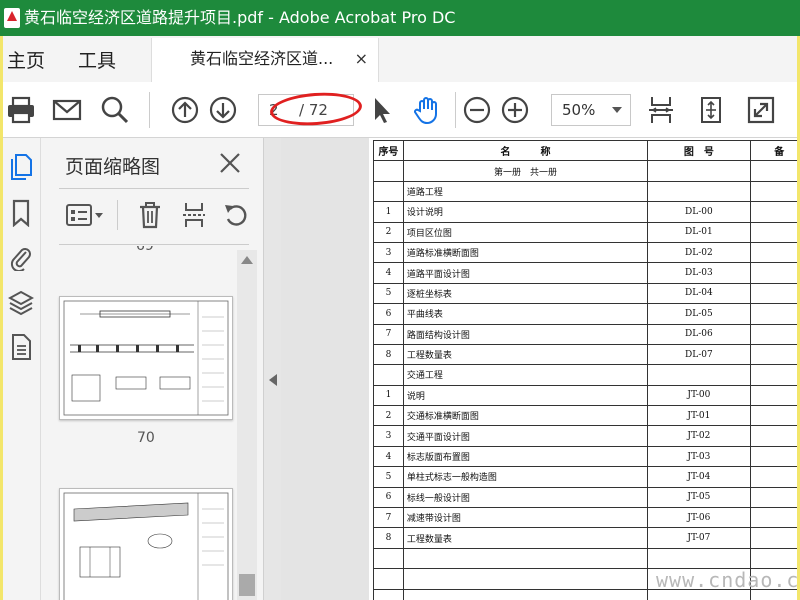 This screenshot has height=600, width=800. Describe the element at coordinates (115, 110) in the screenshot. I see `search-button` at that location.